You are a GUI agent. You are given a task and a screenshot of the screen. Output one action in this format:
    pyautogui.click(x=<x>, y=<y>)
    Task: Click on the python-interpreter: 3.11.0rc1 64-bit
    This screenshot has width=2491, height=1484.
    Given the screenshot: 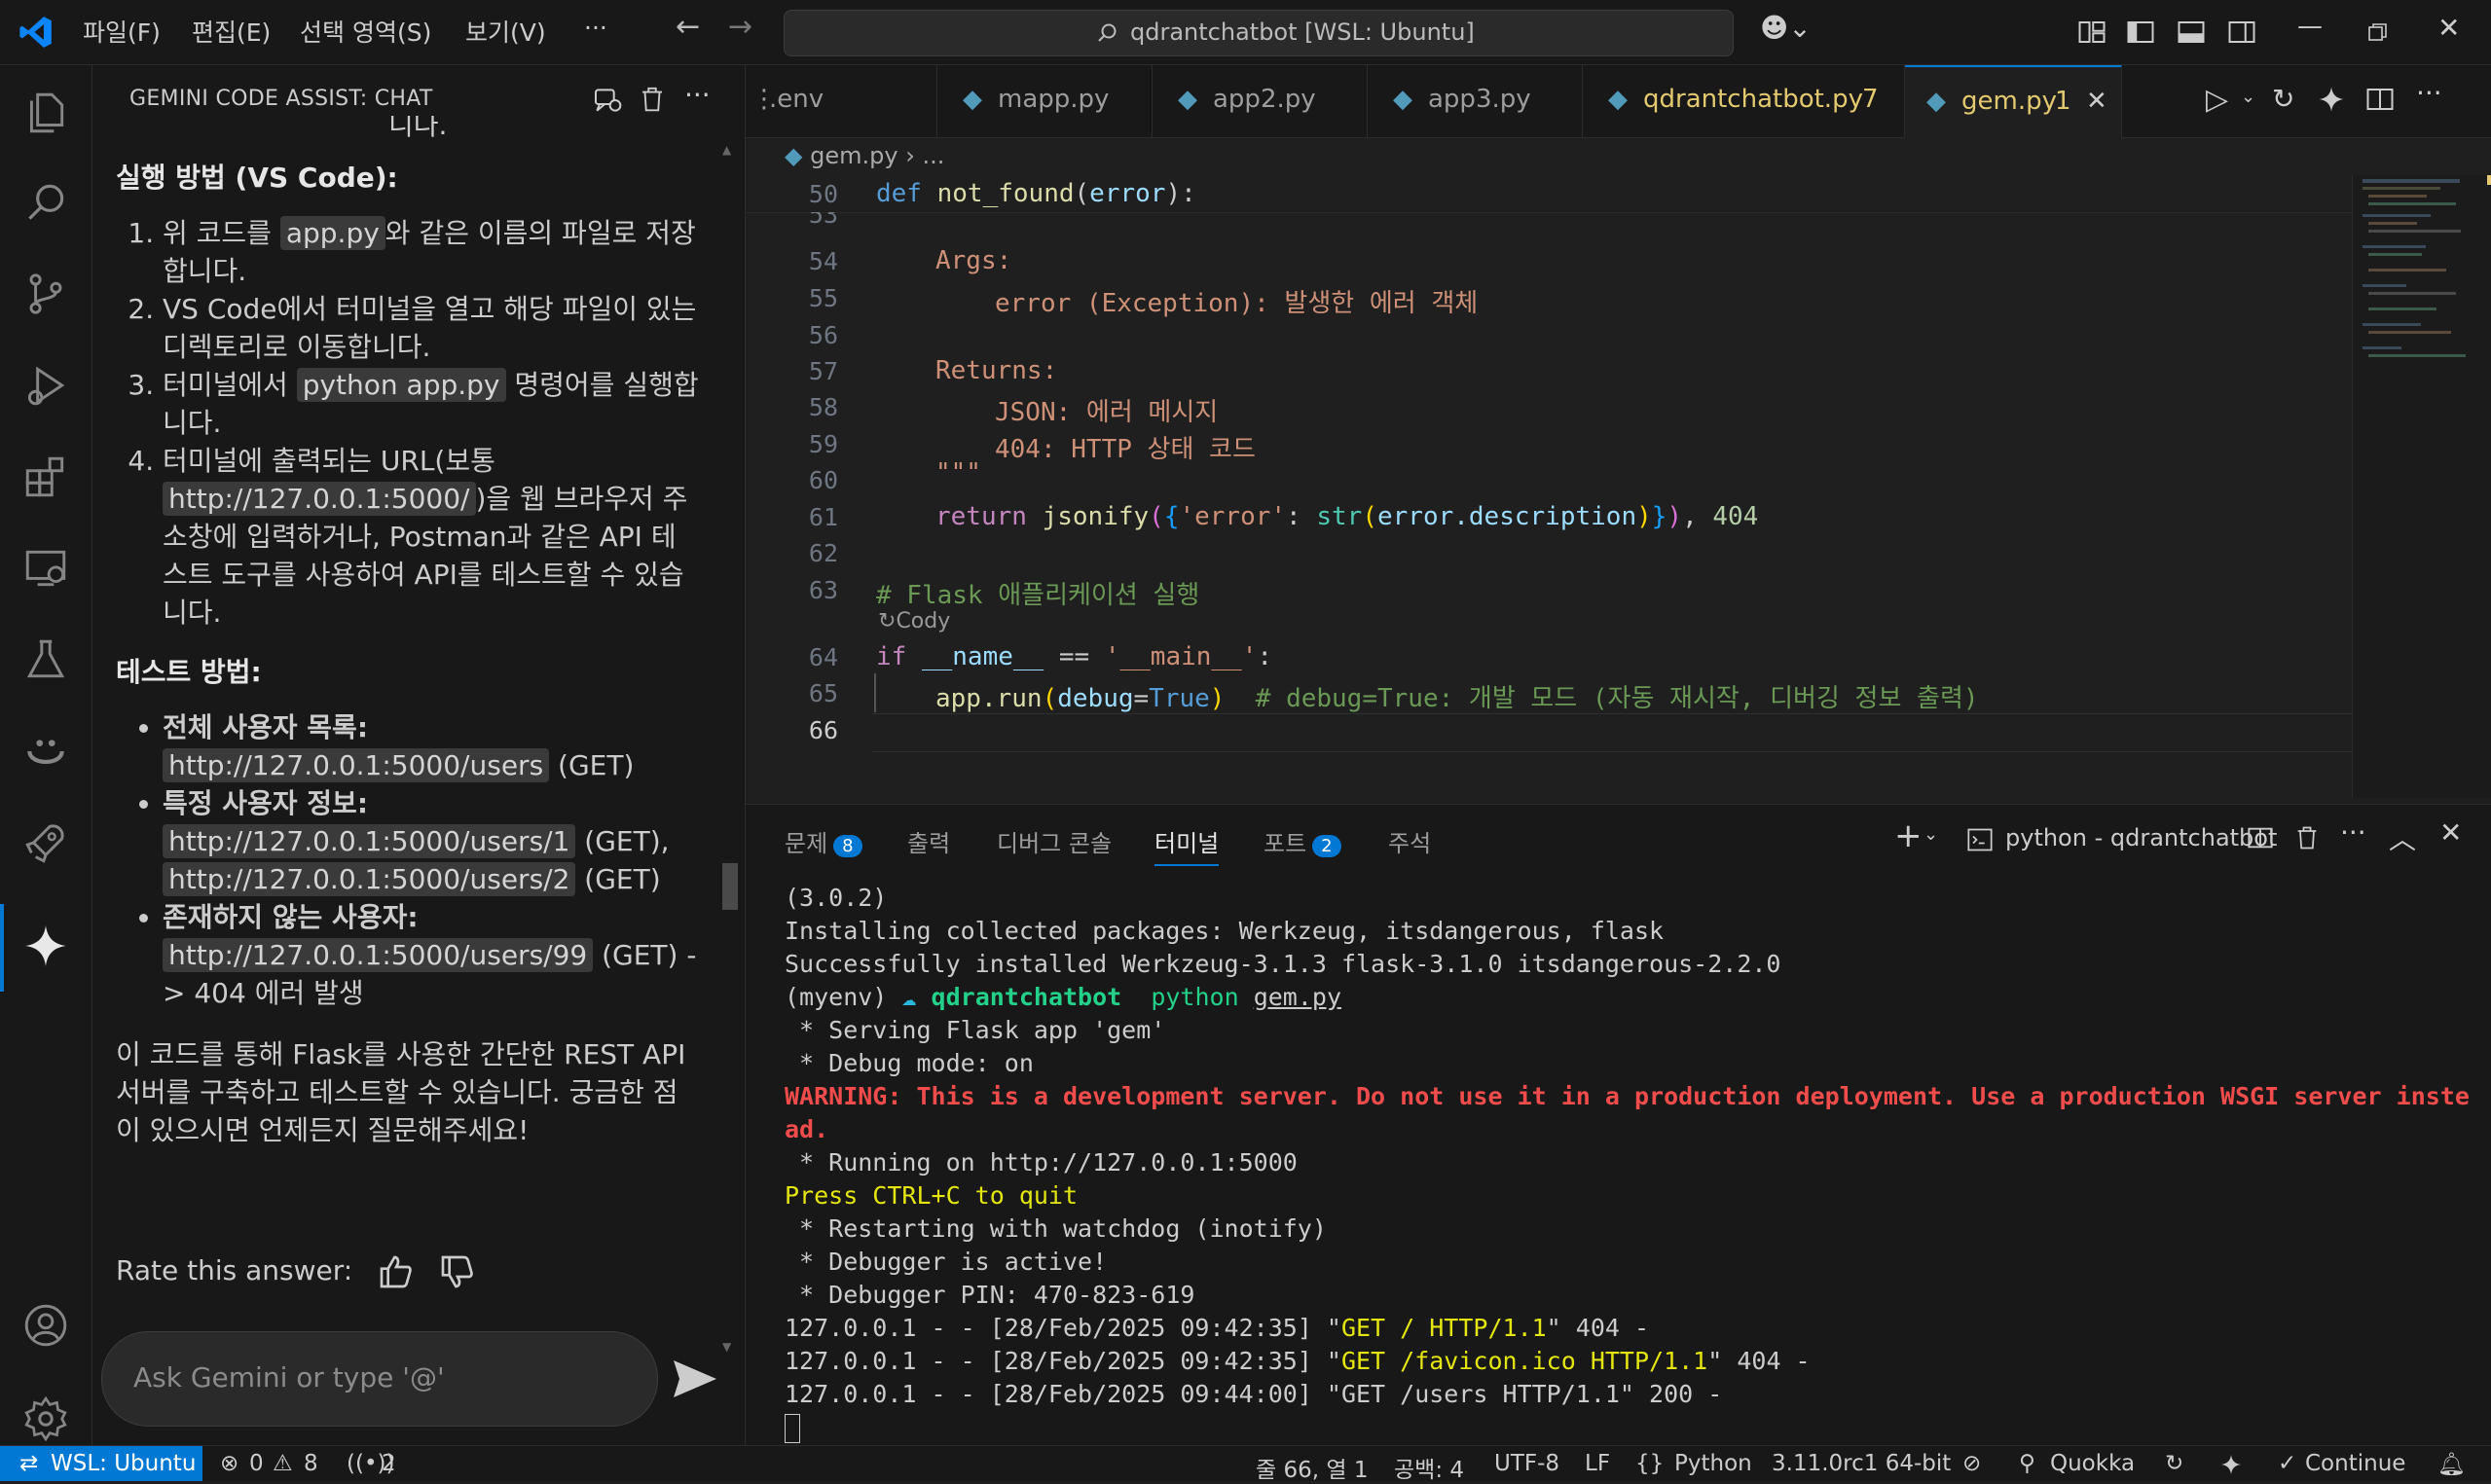 What is the action you would take?
    pyautogui.click(x=1861, y=1463)
    